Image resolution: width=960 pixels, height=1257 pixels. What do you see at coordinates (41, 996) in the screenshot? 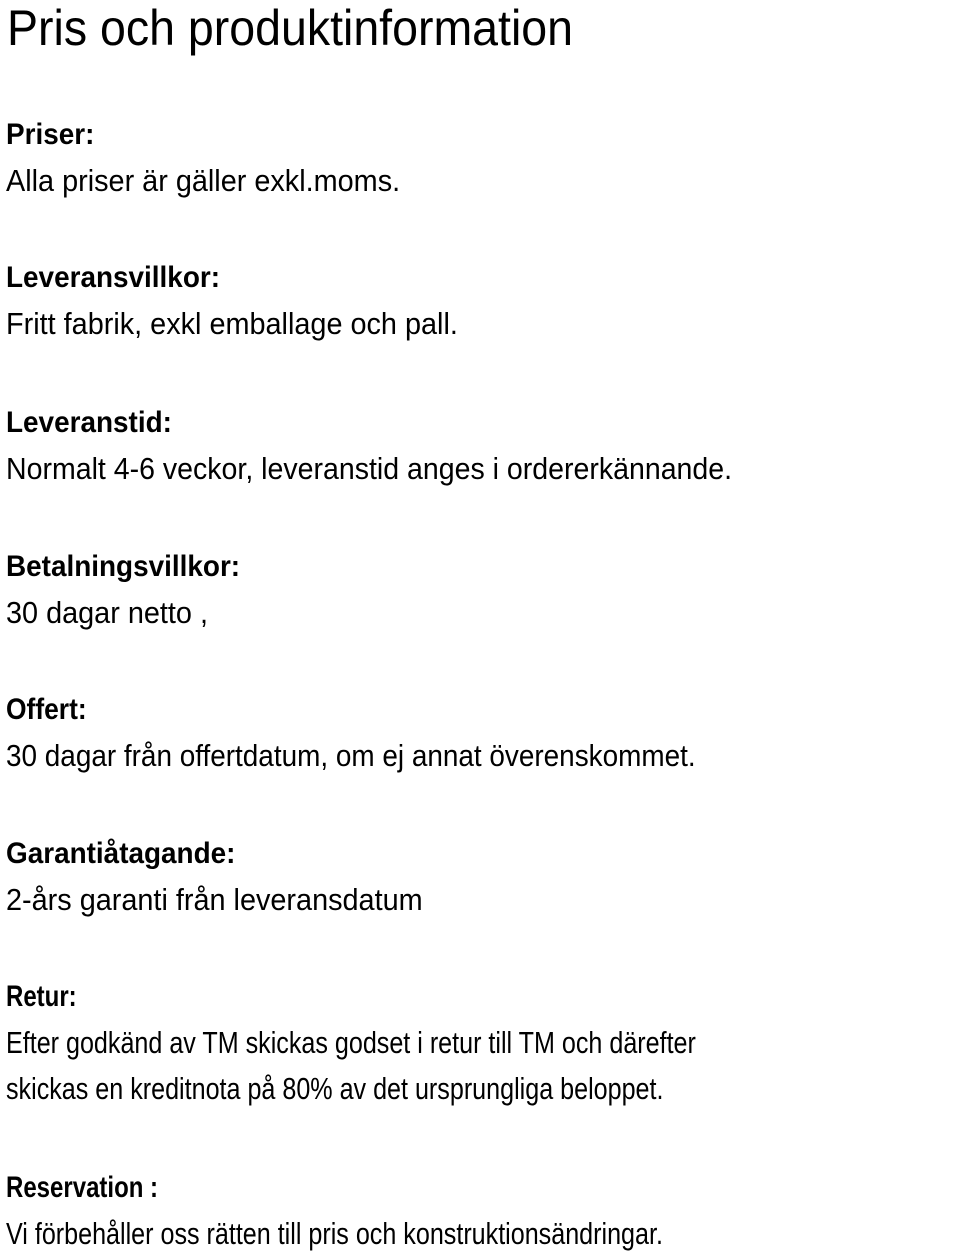
I see `section-heading: Retur:` at bounding box center [41, 996].